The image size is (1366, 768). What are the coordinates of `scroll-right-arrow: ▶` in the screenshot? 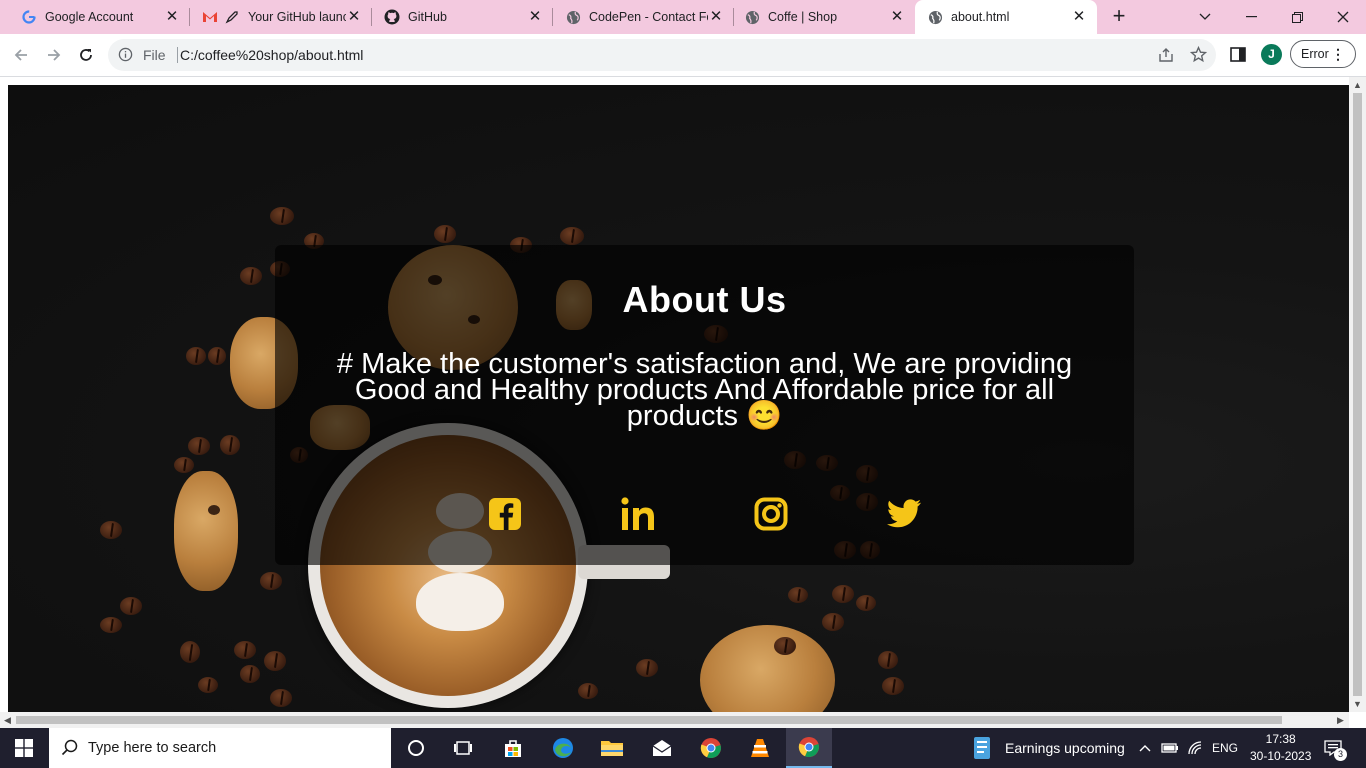 It's located at (1340, 720).